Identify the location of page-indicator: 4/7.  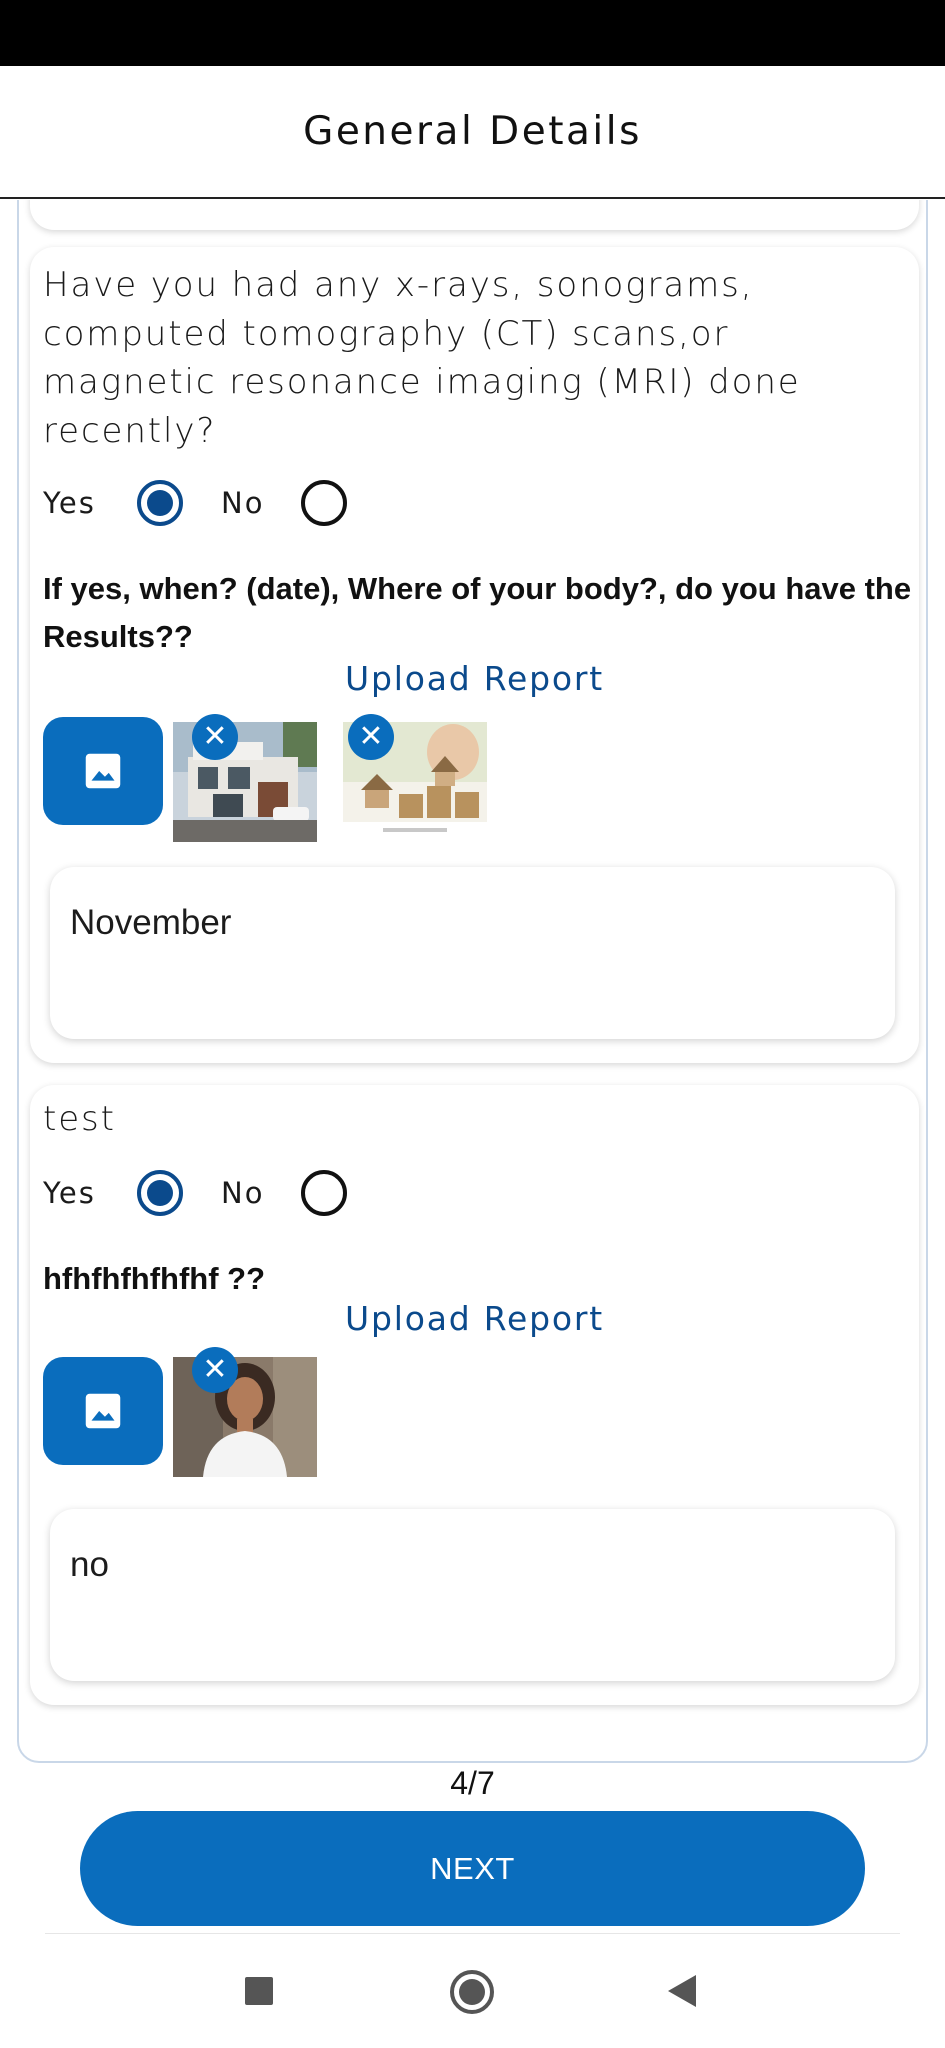
(472, 1783).